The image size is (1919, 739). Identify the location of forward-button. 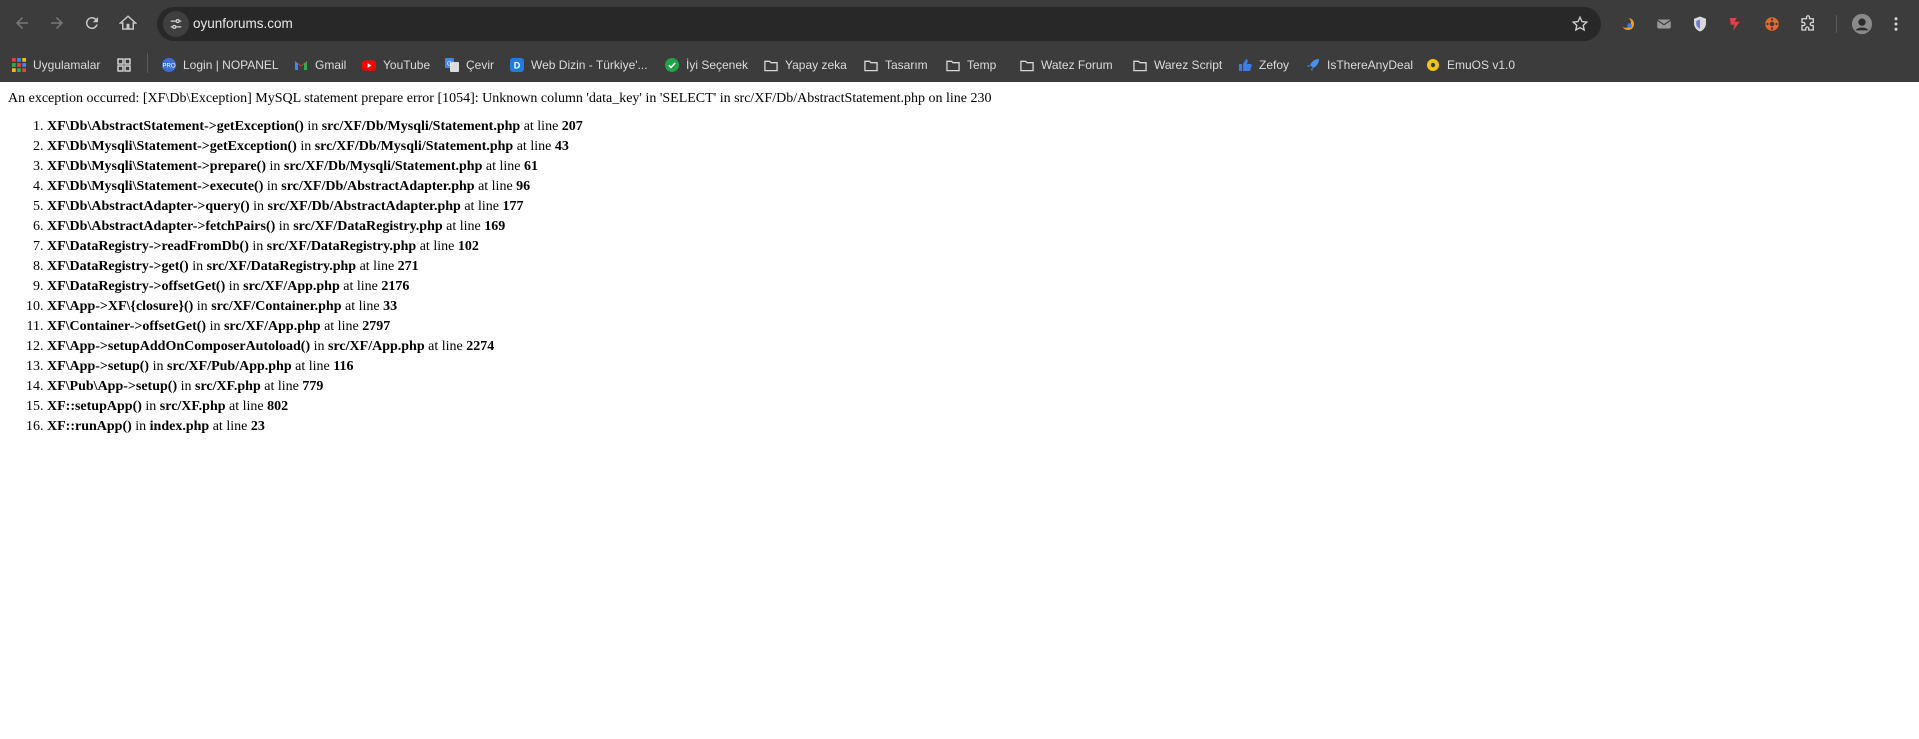
(57, 23).